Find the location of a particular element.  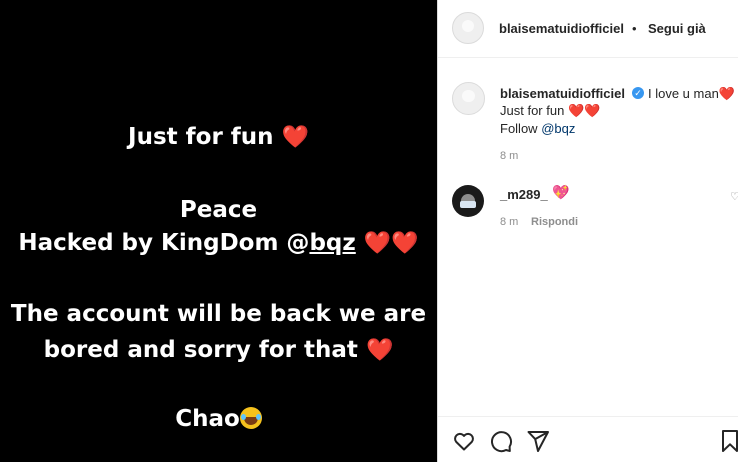

commenter-username: _m289_ is located at coordinates (524, 194).